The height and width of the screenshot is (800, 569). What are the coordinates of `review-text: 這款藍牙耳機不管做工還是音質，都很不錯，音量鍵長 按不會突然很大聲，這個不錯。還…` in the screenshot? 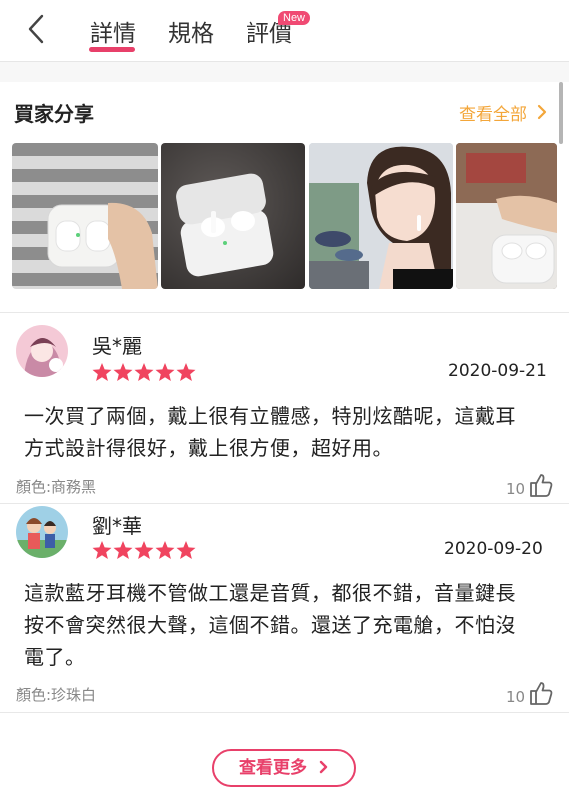 It's located at (284, 625).